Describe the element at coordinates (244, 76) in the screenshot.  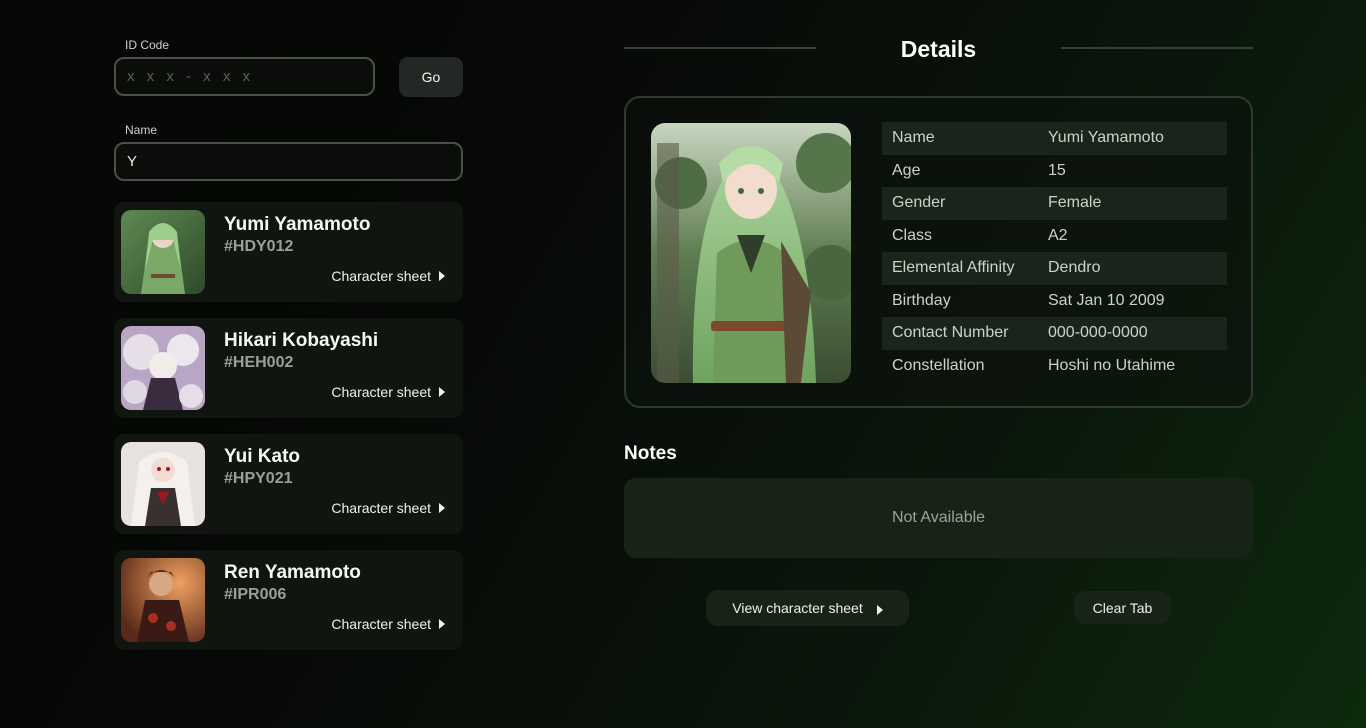
I see `id-code-input` at that location.